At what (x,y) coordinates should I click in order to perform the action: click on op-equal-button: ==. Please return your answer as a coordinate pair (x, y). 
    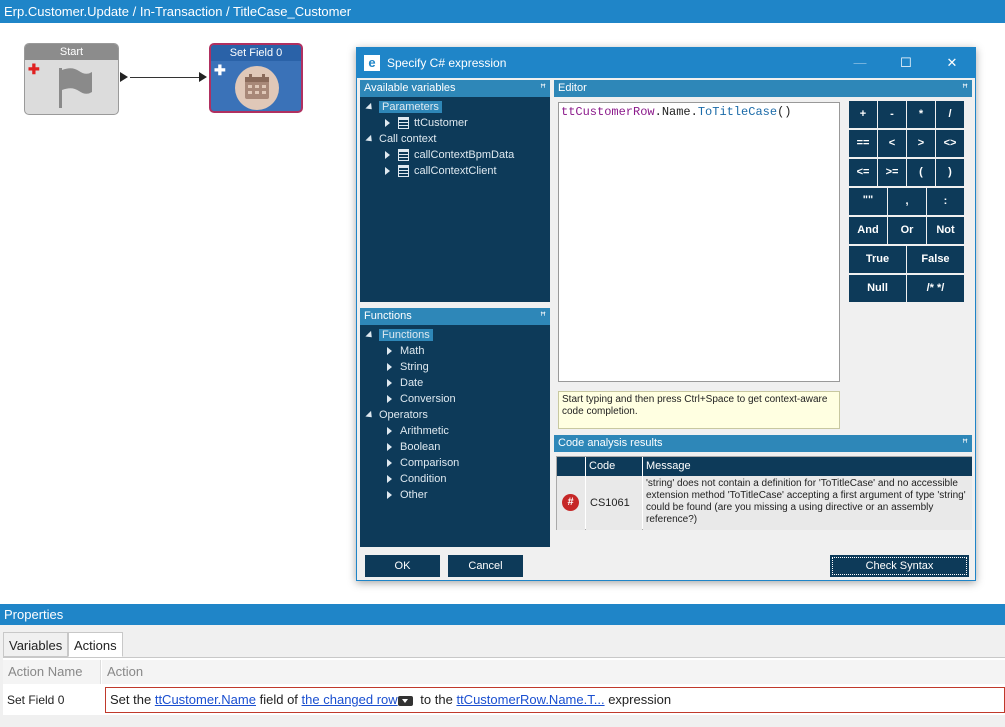
    Looking at the image, I should click on (863, 143).